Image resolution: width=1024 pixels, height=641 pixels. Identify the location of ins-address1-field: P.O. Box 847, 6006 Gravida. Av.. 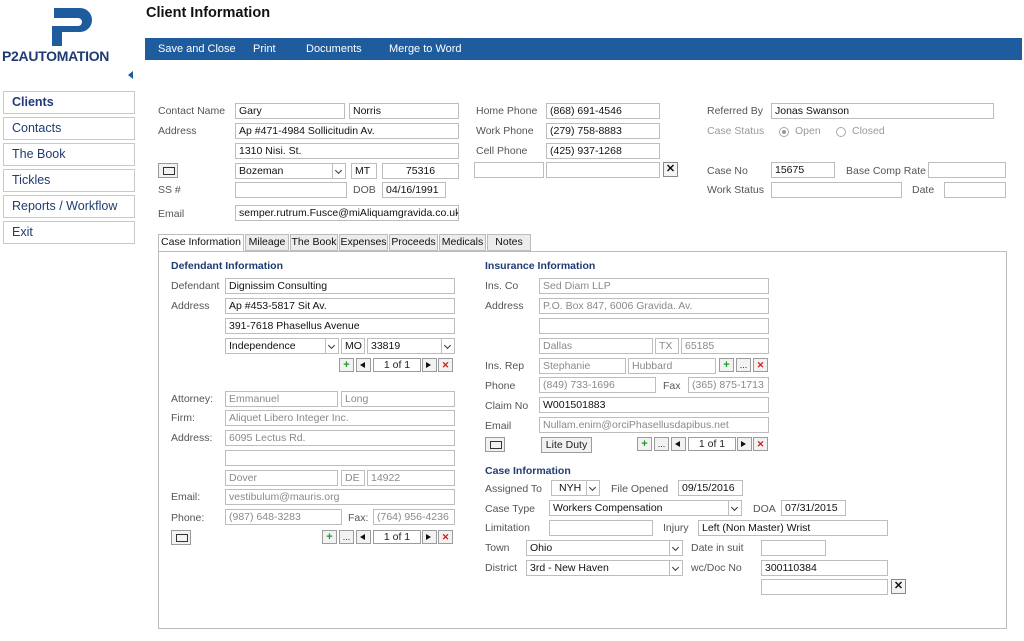
(654, 306).